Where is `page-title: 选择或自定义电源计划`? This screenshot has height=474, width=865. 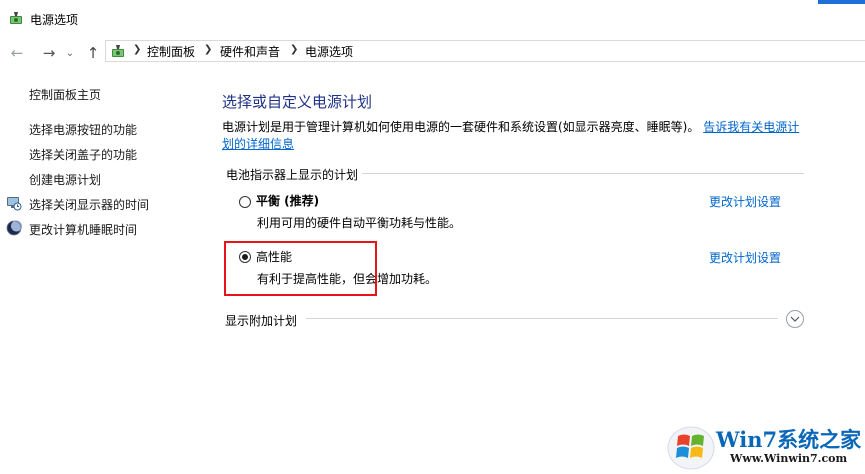
page-title: 选择或自定义电源计划 is located at coordinates (297, 102).